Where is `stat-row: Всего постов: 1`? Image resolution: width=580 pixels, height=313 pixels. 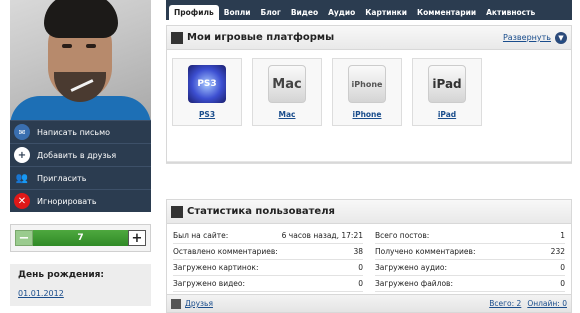 stat-row: Всего постов: 1 is located at coordinates (470, 236).